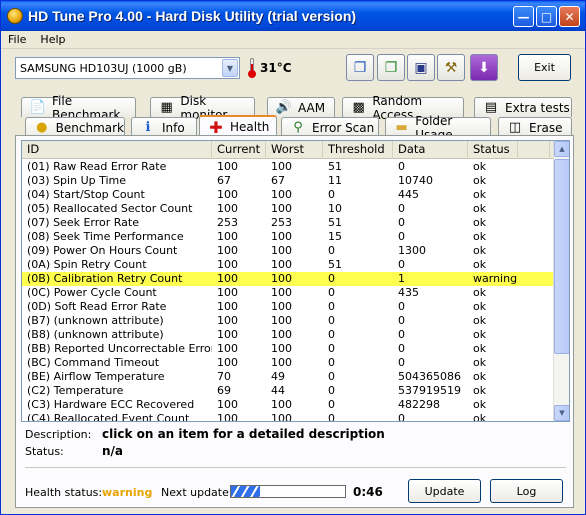 This screenshot has width=586, height=515. I want to click on column-header-threshold: Threshold, so click(358, 150).